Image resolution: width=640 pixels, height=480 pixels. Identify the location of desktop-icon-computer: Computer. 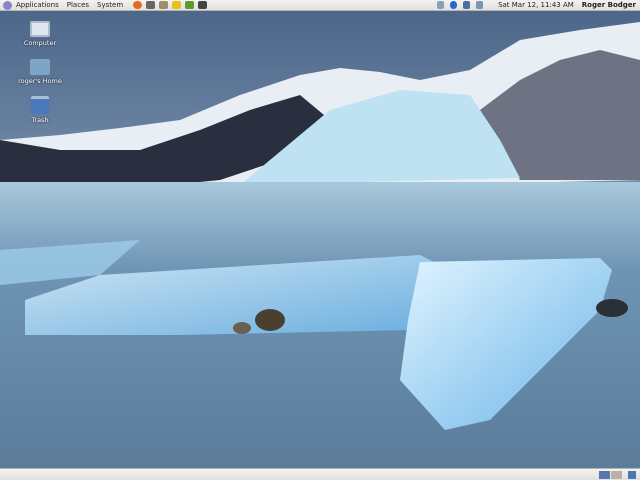
(40, 34).